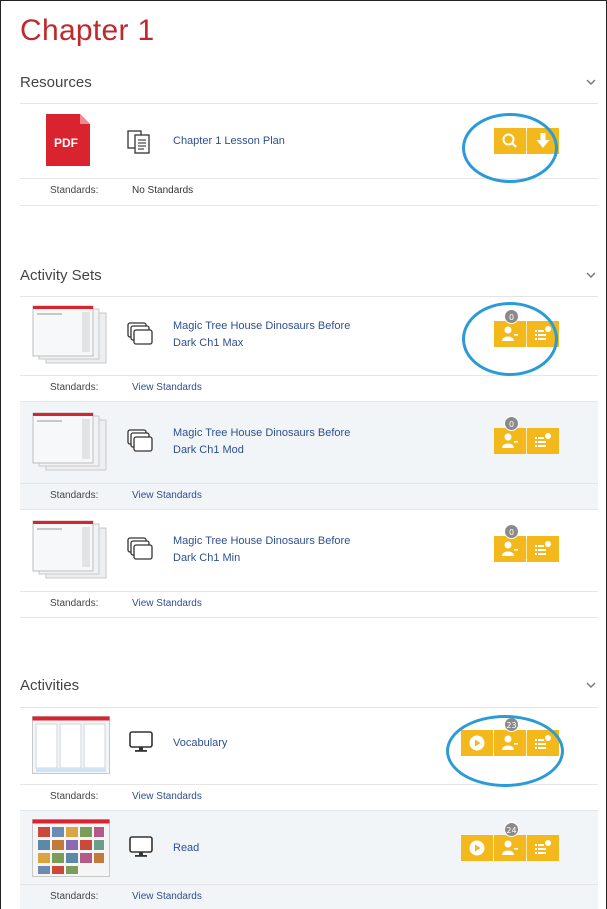  I want to click on activity-set-link-line-2: Dark Ch1 Min, so click(206, 558).